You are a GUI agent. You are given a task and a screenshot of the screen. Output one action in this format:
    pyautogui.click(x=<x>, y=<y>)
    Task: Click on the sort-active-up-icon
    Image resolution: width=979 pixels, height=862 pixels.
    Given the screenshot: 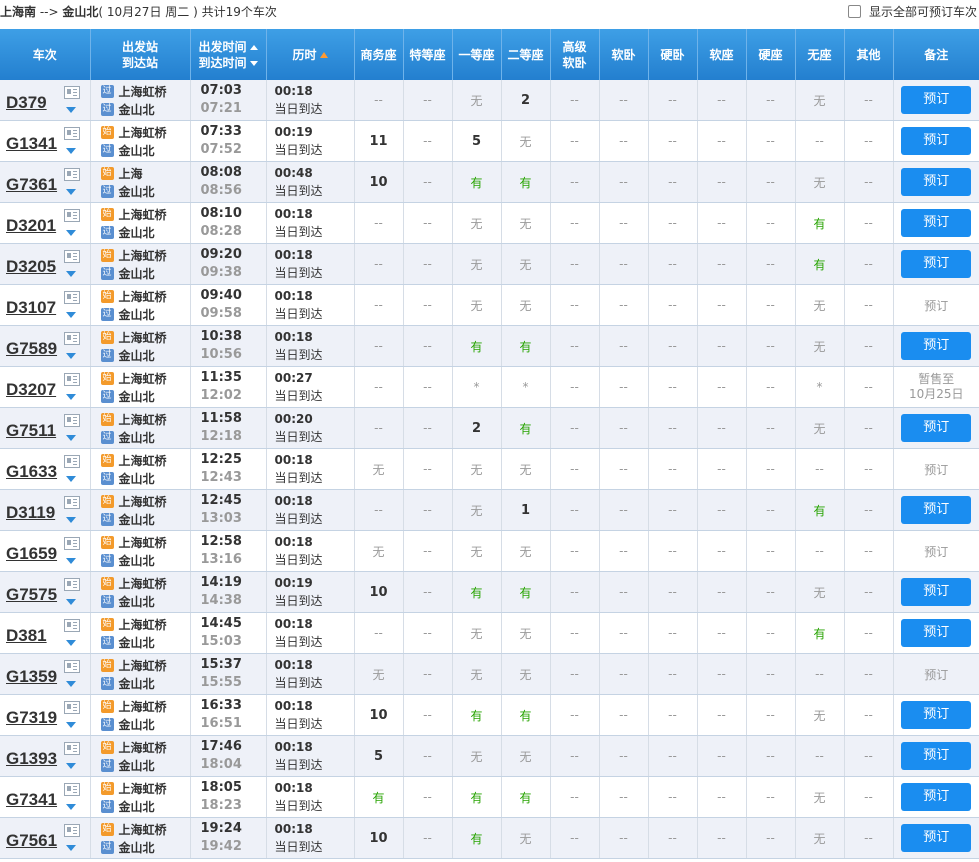 What is the action you would take?
    pyautogui.click(x=323, y=55)
    